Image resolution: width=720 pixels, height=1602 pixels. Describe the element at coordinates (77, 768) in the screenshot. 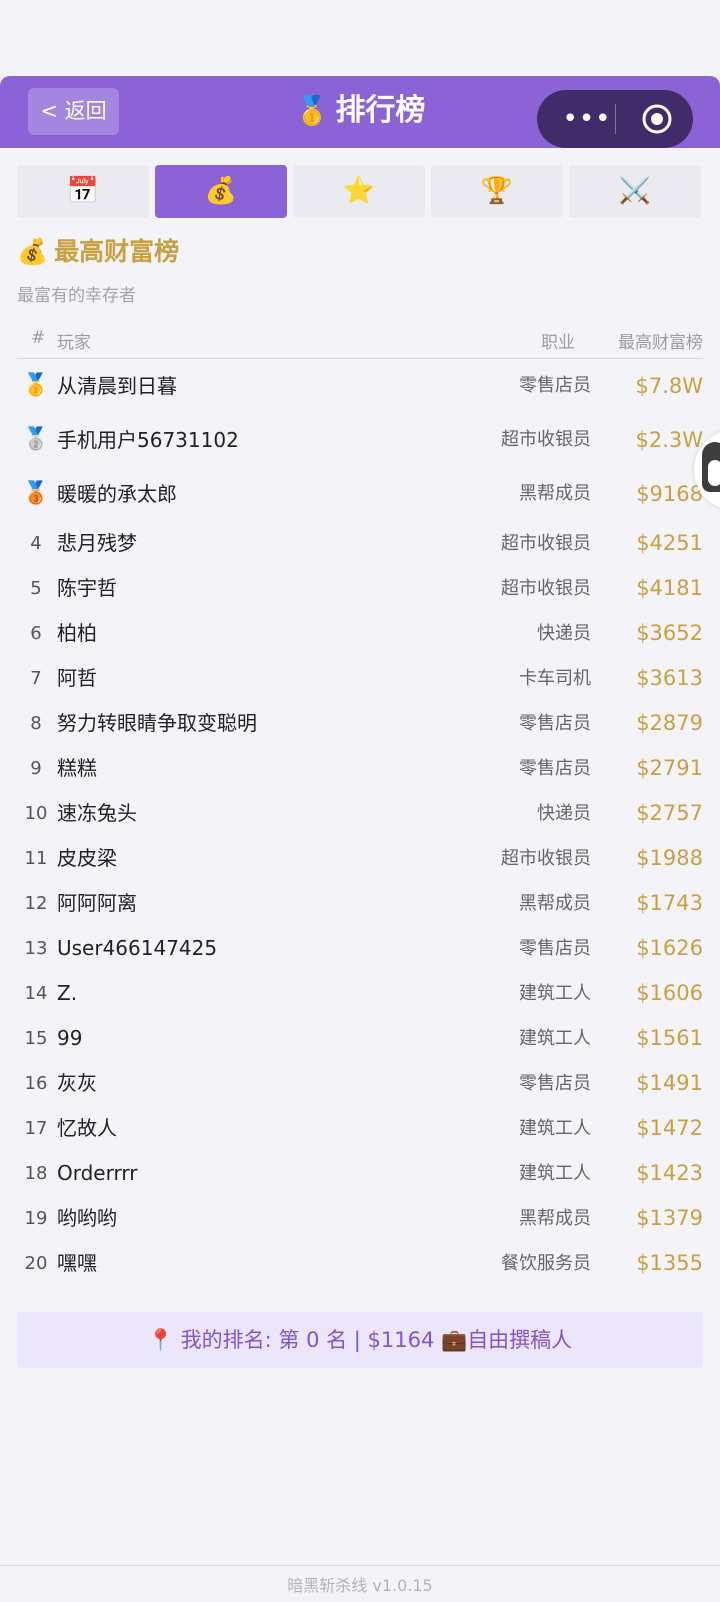

I see `player-name: 糕糕` at that location.